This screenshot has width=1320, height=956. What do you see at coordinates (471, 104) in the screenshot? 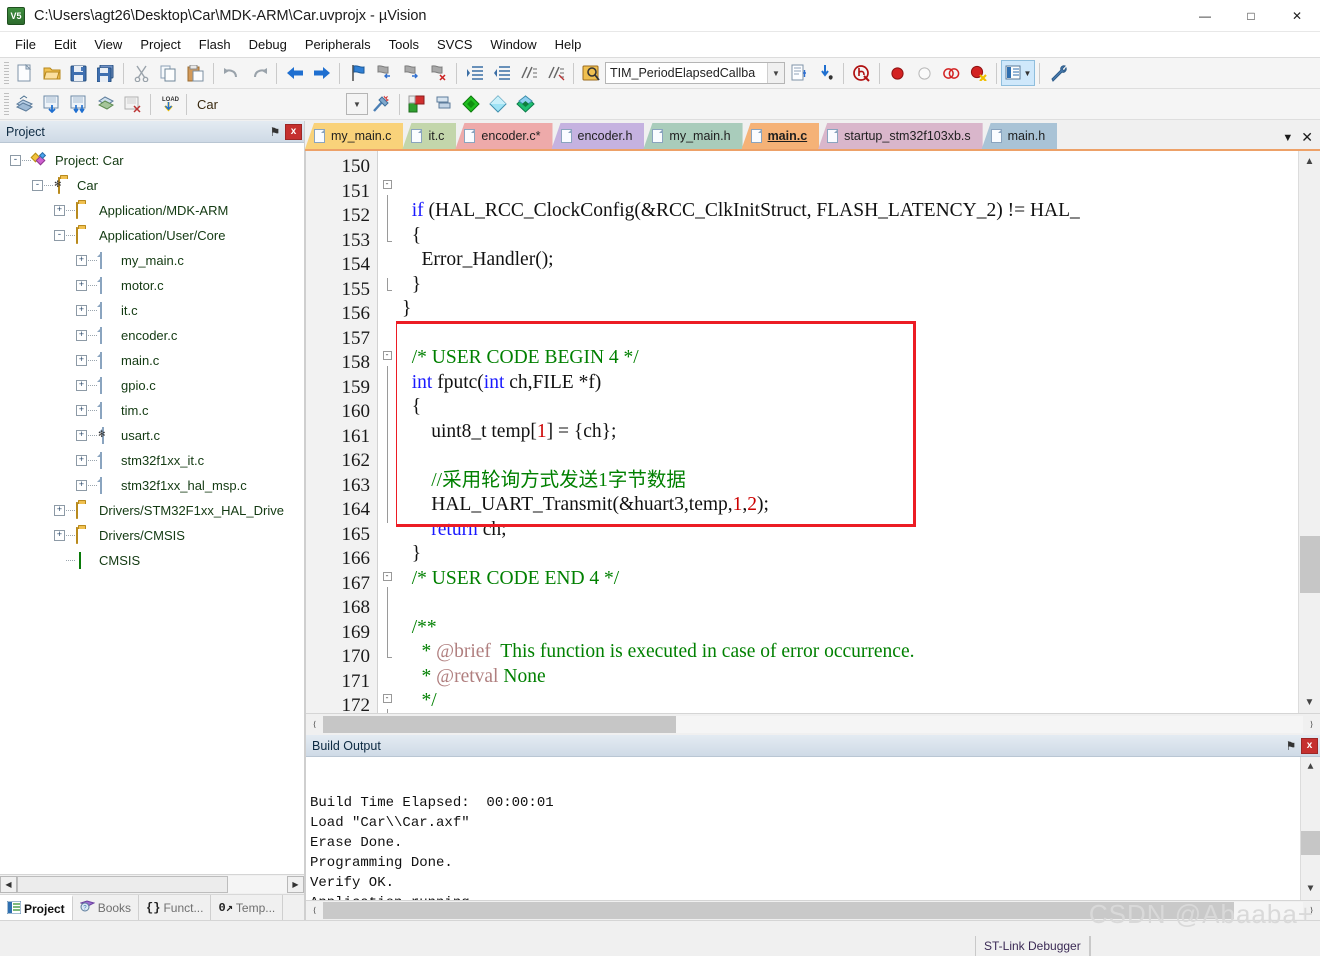
I see `pack-installer-icon` at bounding box center [471, 104].